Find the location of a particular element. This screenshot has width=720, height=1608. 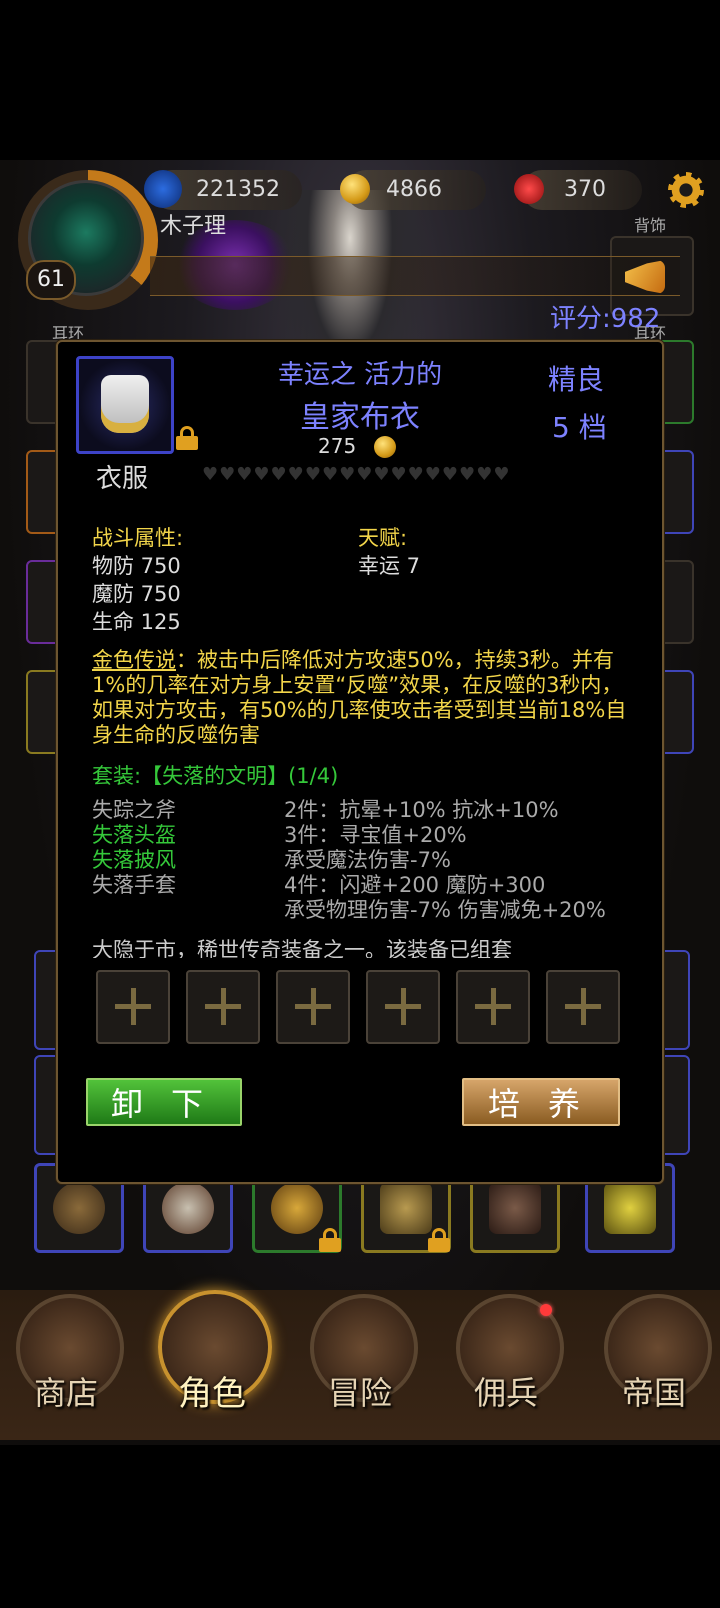

item-price: 275 is located at coordinates (337, 446).